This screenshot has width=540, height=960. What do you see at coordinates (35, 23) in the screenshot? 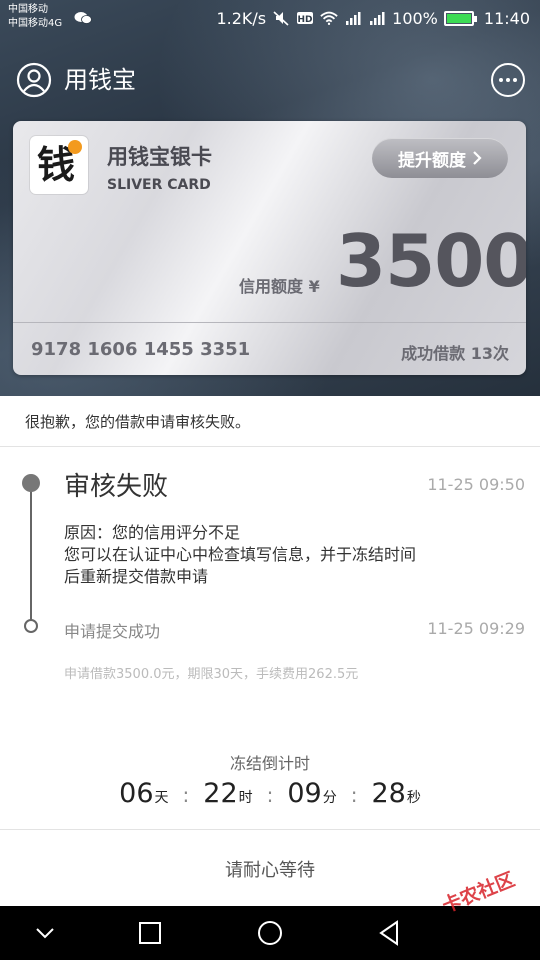
I see `carrier-secondary: 中国移动4G` at bounding box center [35, 23].